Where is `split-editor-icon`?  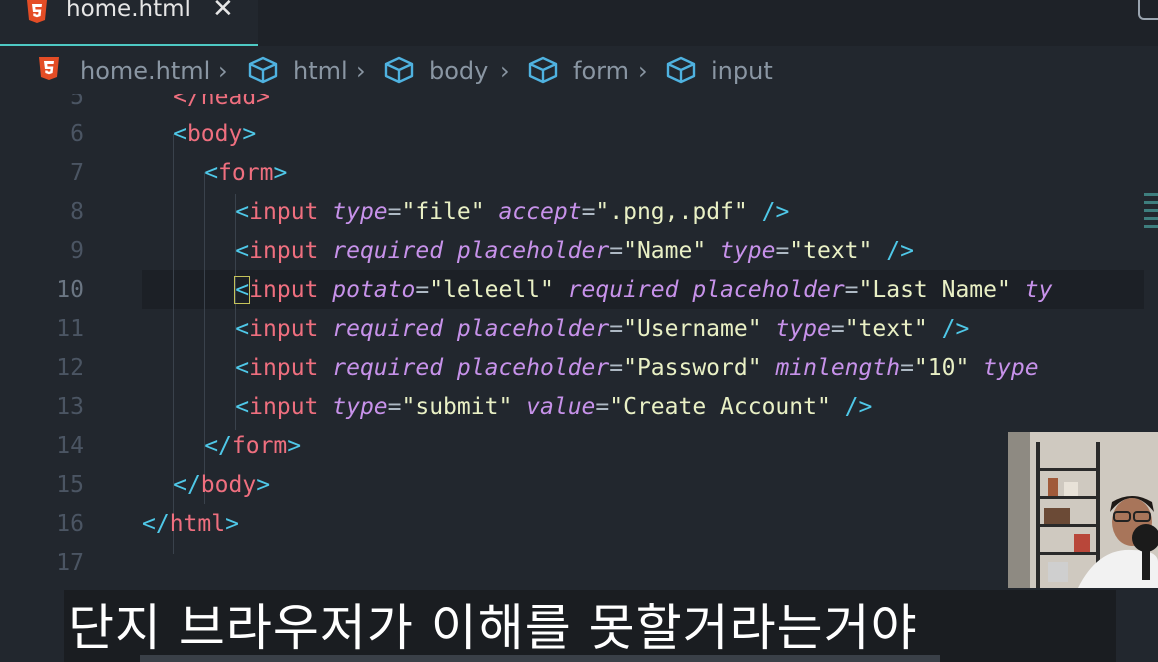
split-editor-icon is located at coordinates (1148, 10).